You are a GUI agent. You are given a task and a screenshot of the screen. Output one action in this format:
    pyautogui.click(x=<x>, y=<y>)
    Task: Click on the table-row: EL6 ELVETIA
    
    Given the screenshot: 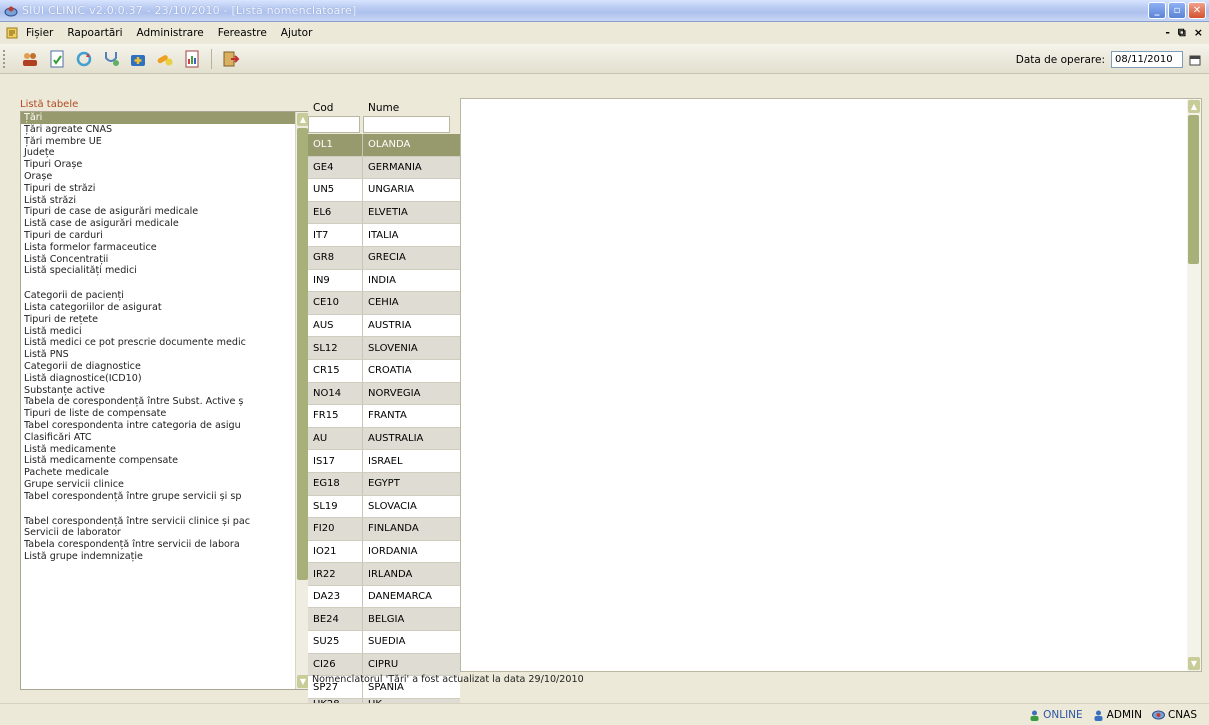 What is the action you would take?
    pyautogui.click(x=384, y=213)
    